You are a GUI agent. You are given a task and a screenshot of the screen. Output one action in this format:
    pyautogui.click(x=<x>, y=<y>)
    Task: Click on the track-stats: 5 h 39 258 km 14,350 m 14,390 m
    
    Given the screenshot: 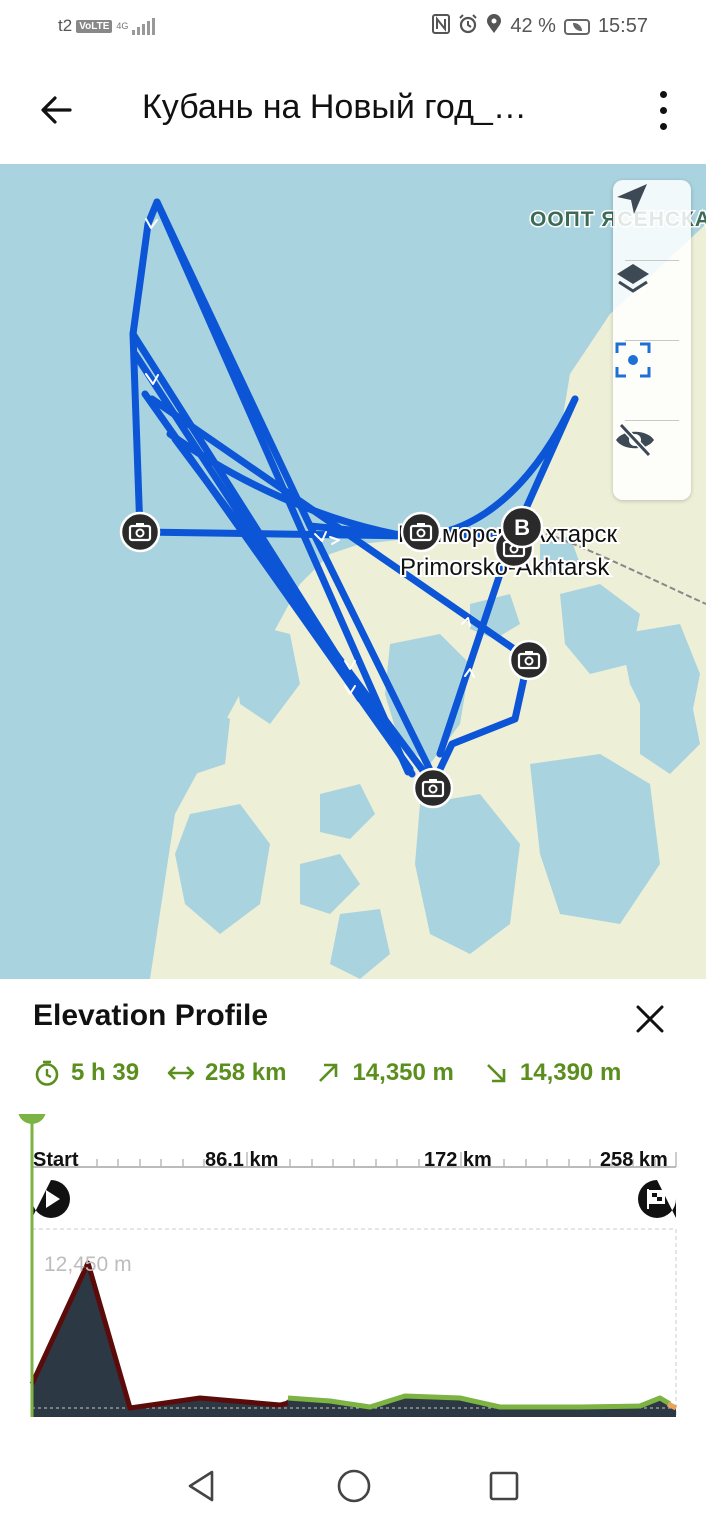 What is the action you would take?
    pyautogui.click(x=341, y=1073)
    